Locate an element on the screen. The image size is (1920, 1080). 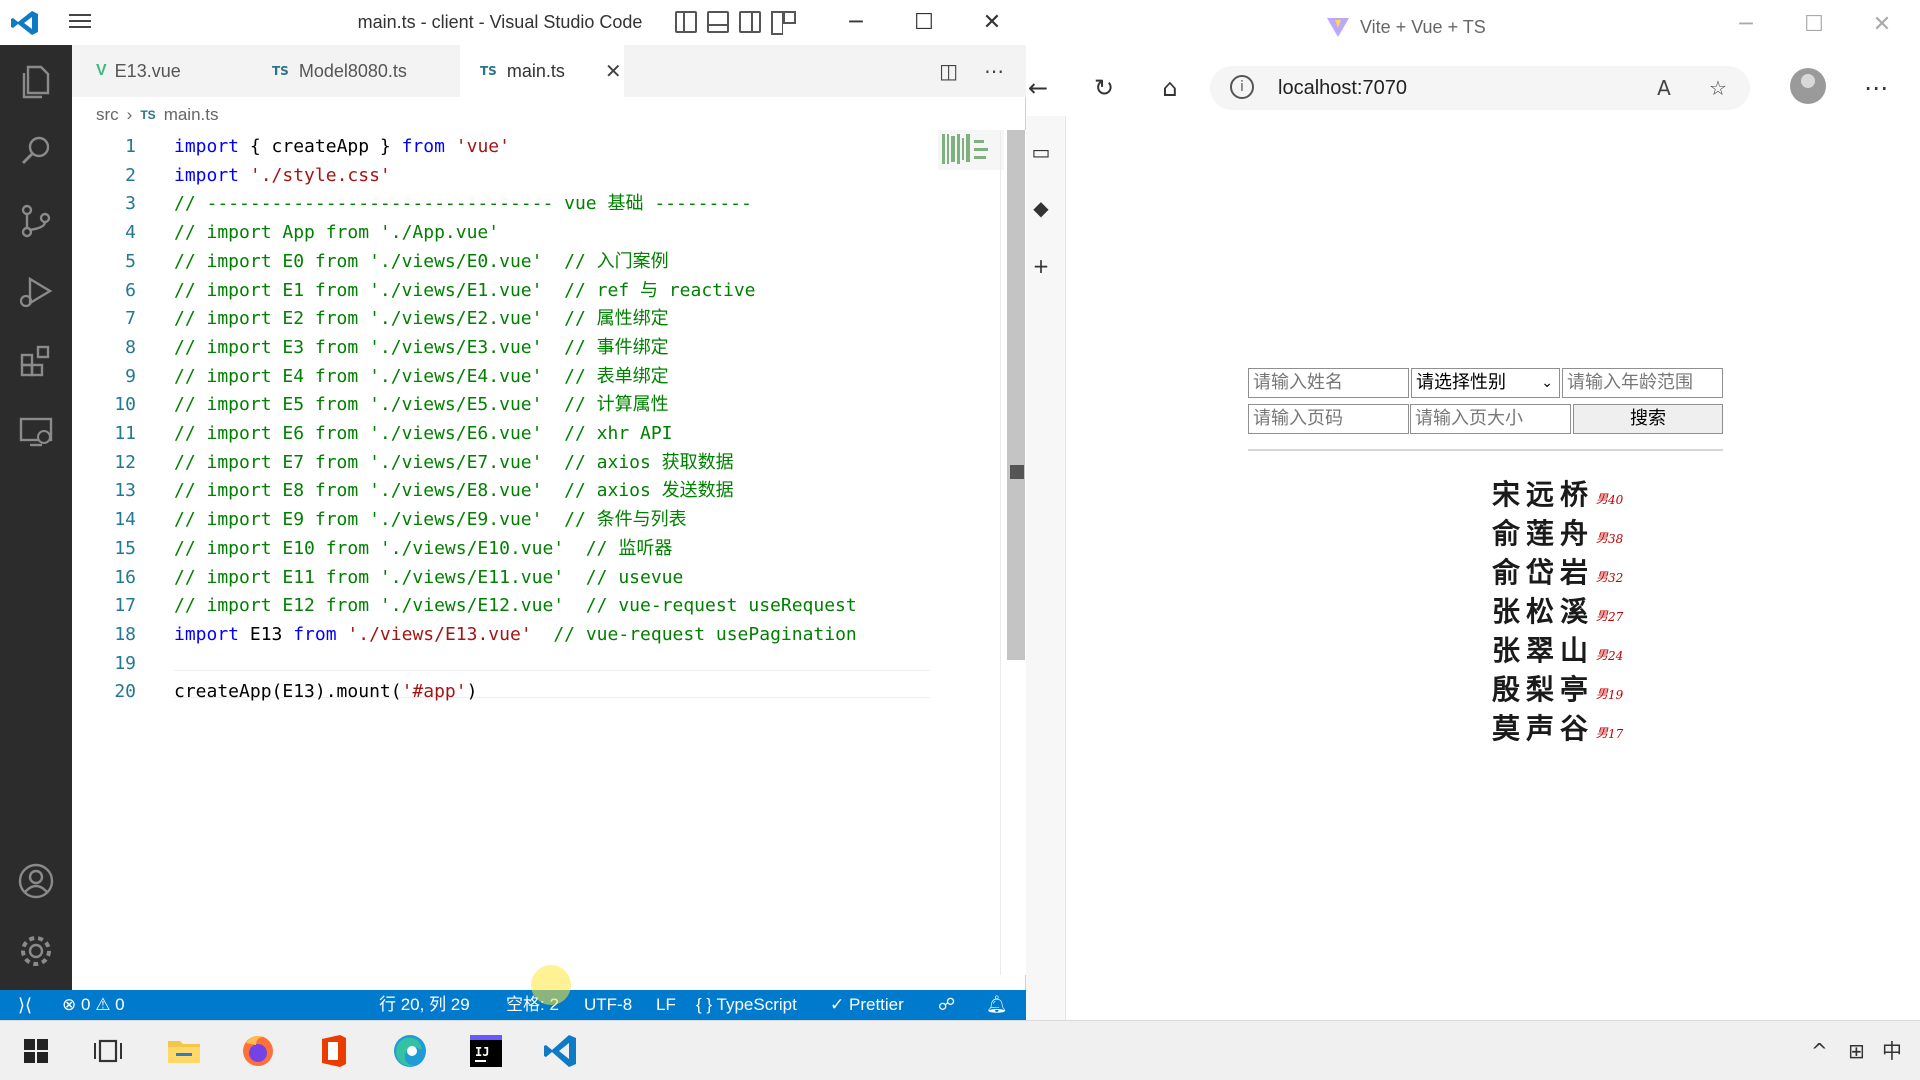
task-view-icon is located at coordinates (108, 1051).